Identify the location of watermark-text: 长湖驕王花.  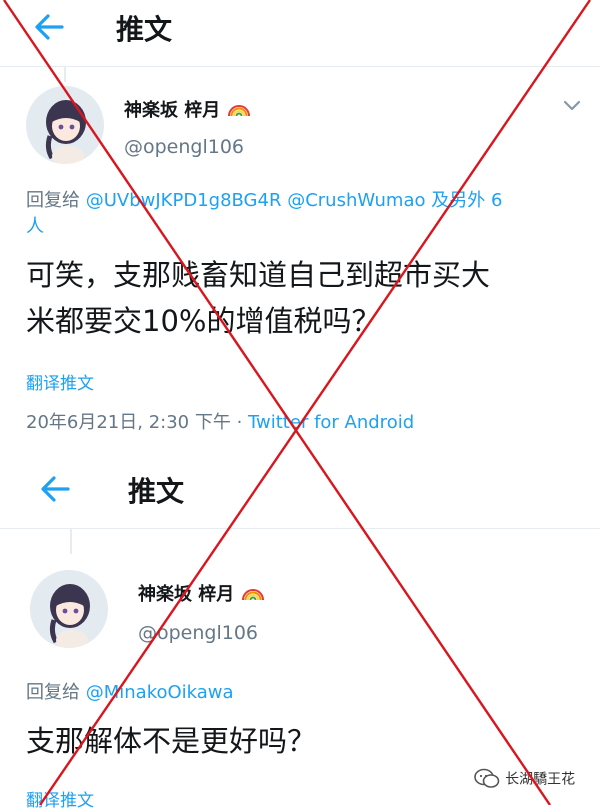
(540, 779).